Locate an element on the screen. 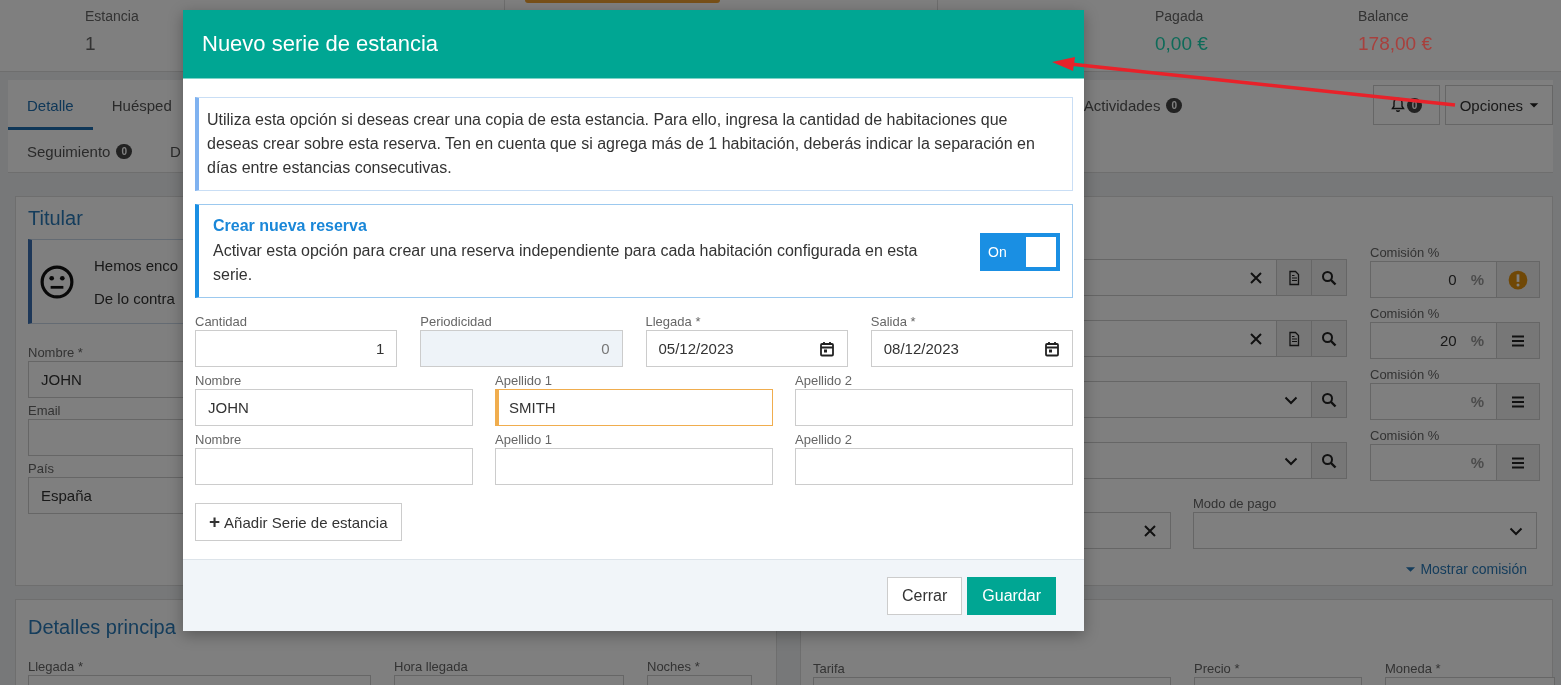  options-button: Opciones is located at coordinates (1498, 105).